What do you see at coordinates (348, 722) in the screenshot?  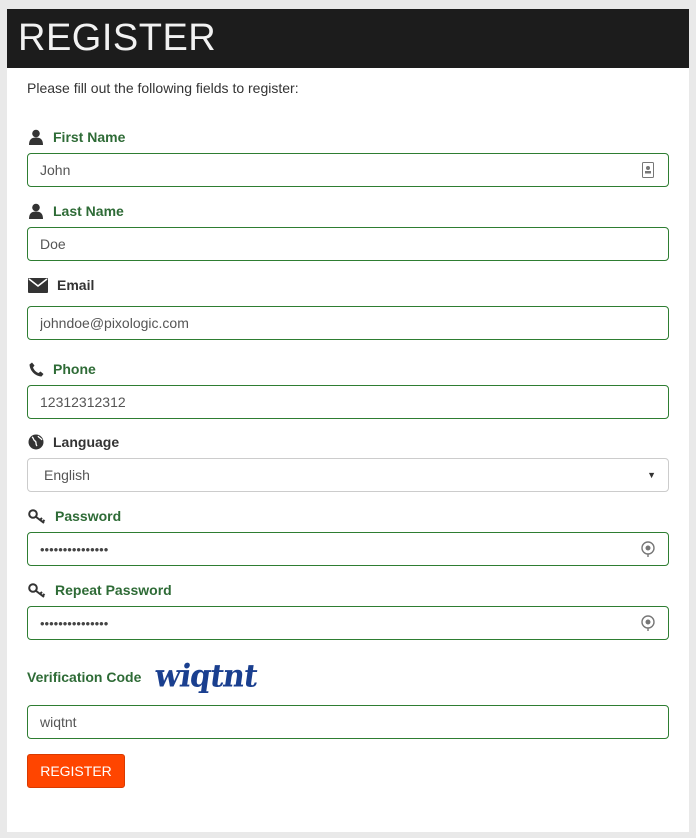 I see `verification-code-input: wiqtnt` at bounding box center [348, 722].